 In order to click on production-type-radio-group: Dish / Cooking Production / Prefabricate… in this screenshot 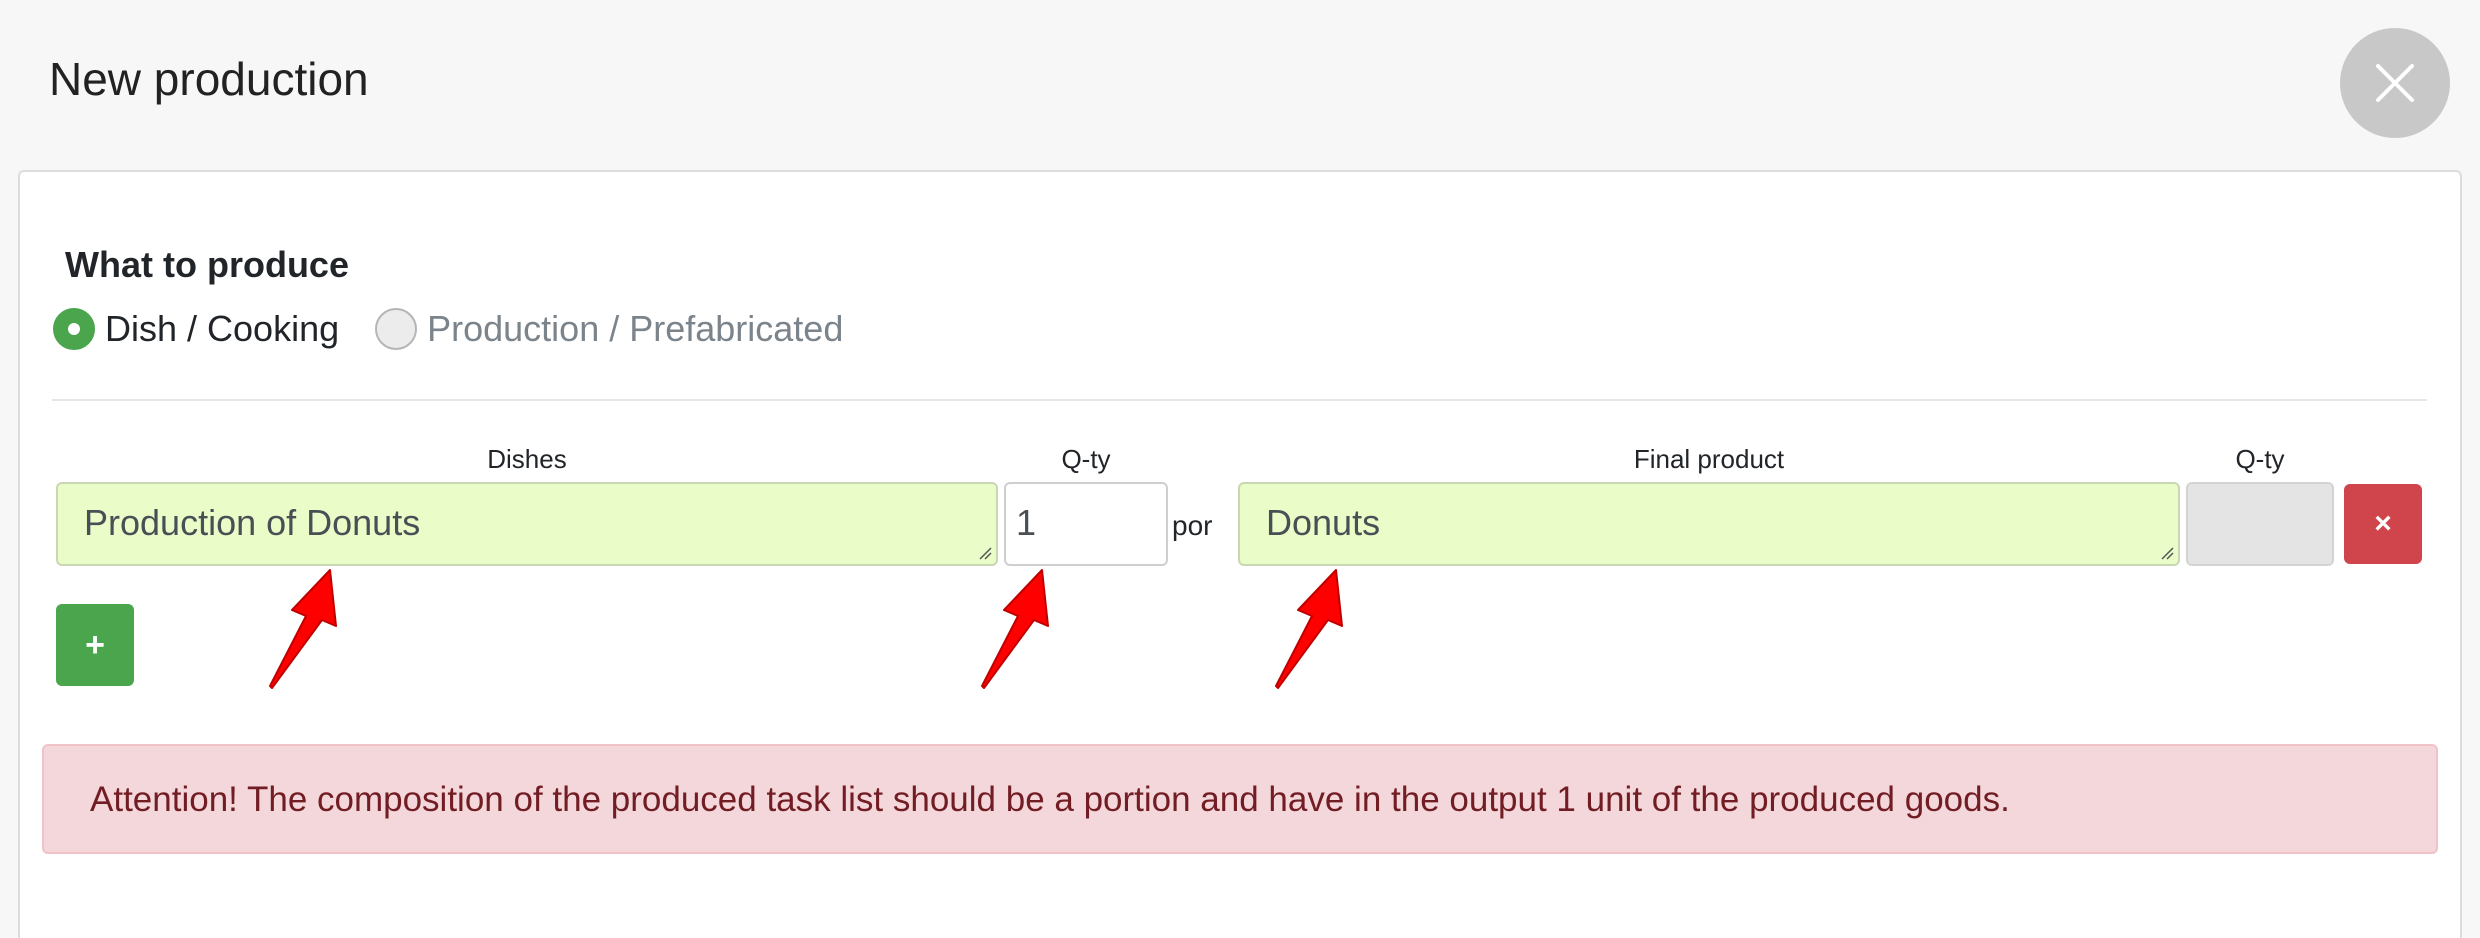, I will do `click(466, 329)`.